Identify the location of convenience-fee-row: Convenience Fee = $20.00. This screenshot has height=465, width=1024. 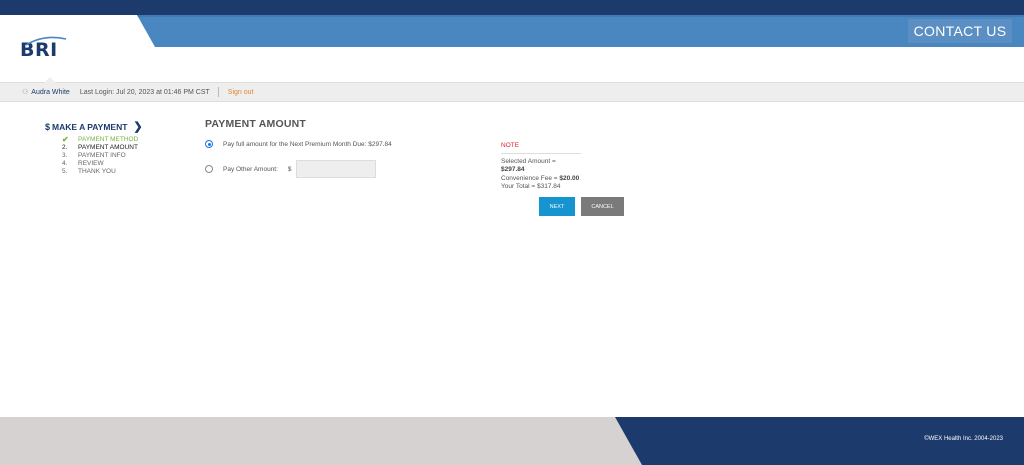
(541, 179).